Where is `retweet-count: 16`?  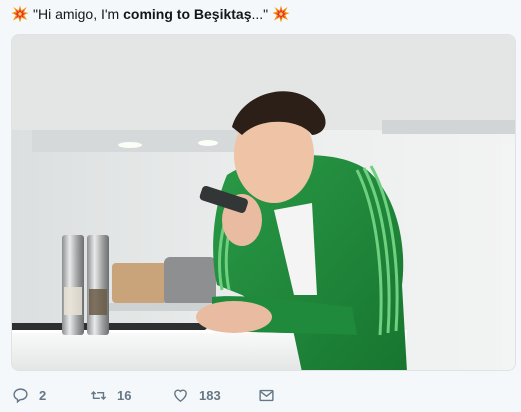
retweet-count: 16 is located at coordinates (124, 395).